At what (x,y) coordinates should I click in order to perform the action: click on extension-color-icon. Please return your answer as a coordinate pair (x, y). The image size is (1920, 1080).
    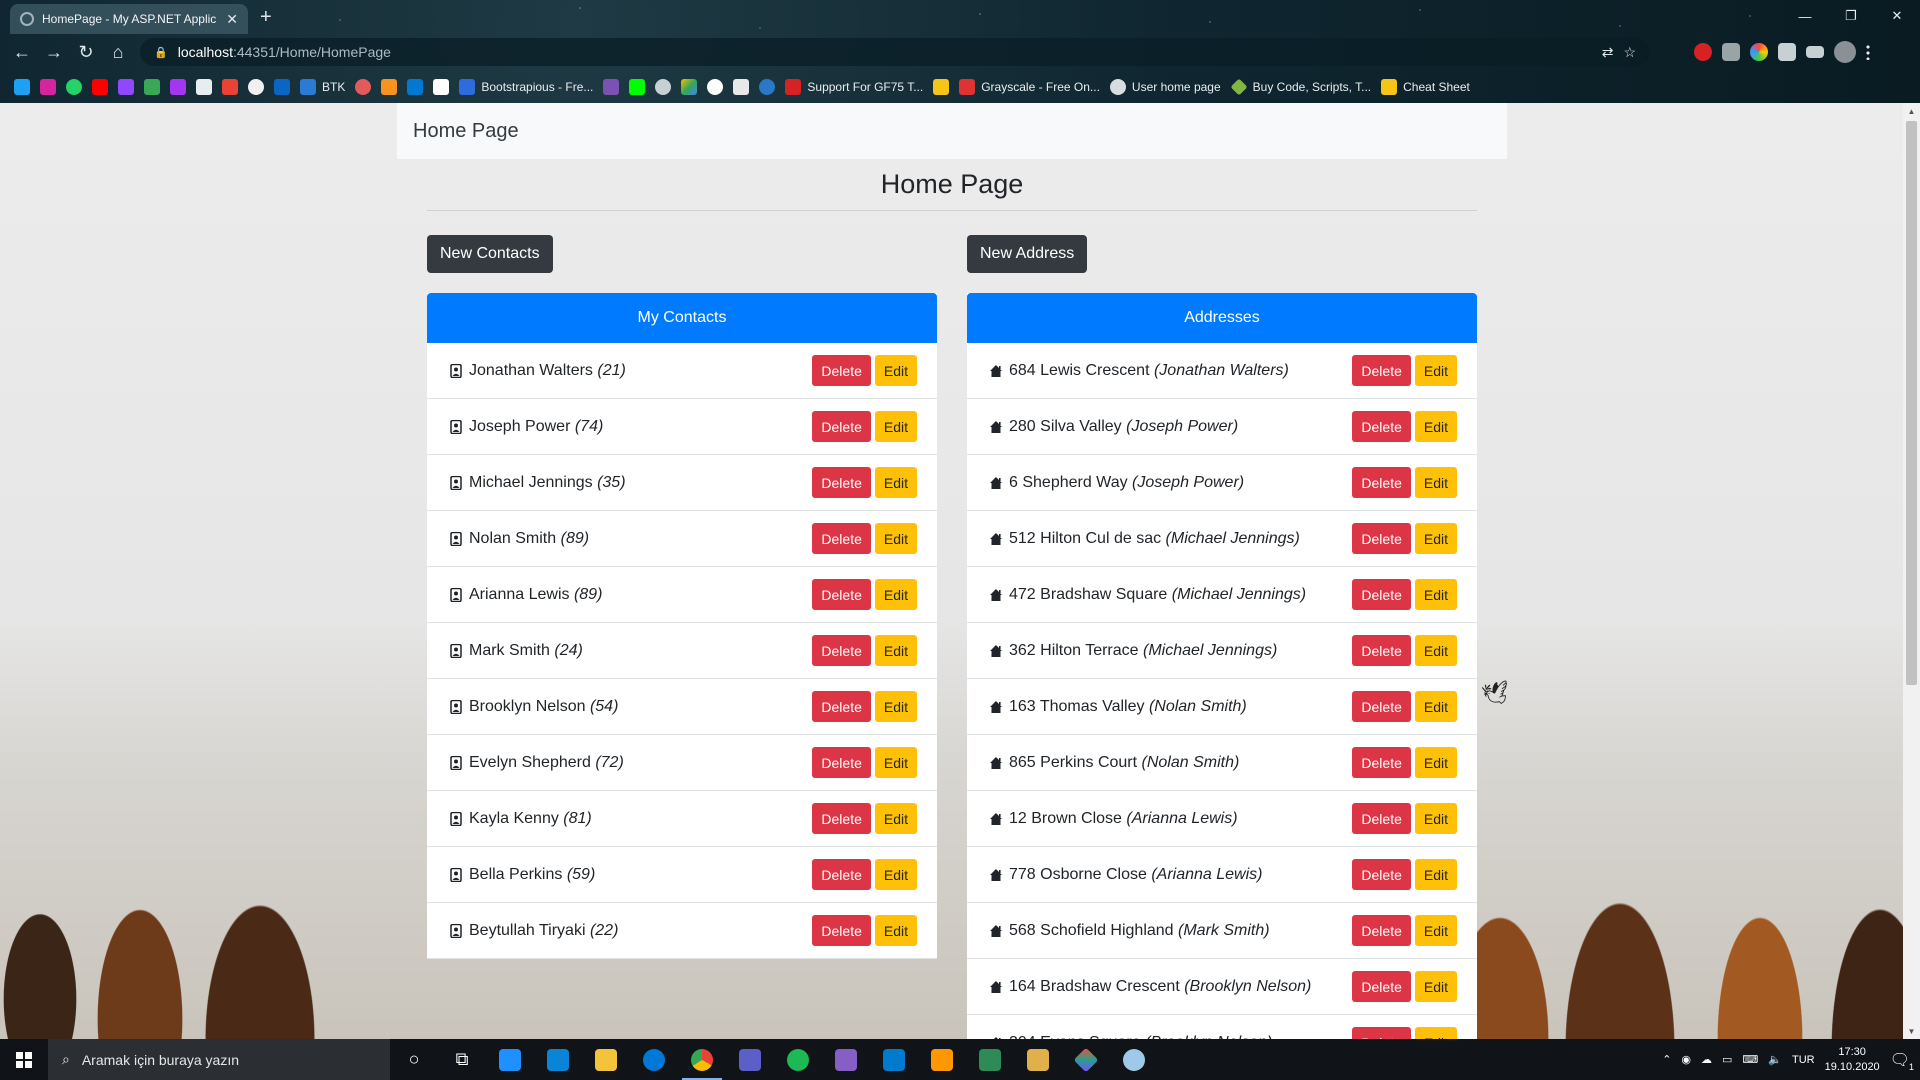
    Looking at the image, I should click on (1759, 52).